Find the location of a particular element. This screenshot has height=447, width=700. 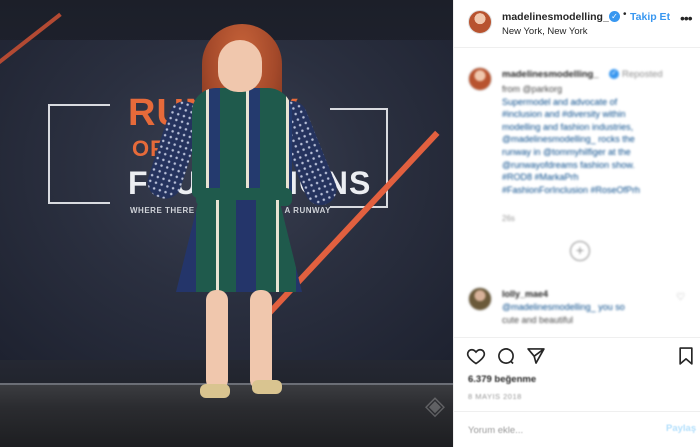

caption-username: madelinesmodelling_ is located at coordinates (550, 74).